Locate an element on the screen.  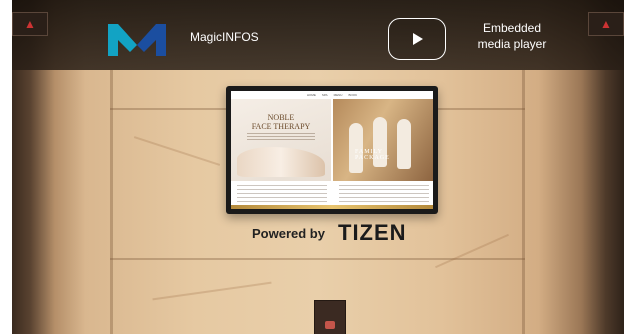
ad-spa-image is located at coordinates (281, 162).